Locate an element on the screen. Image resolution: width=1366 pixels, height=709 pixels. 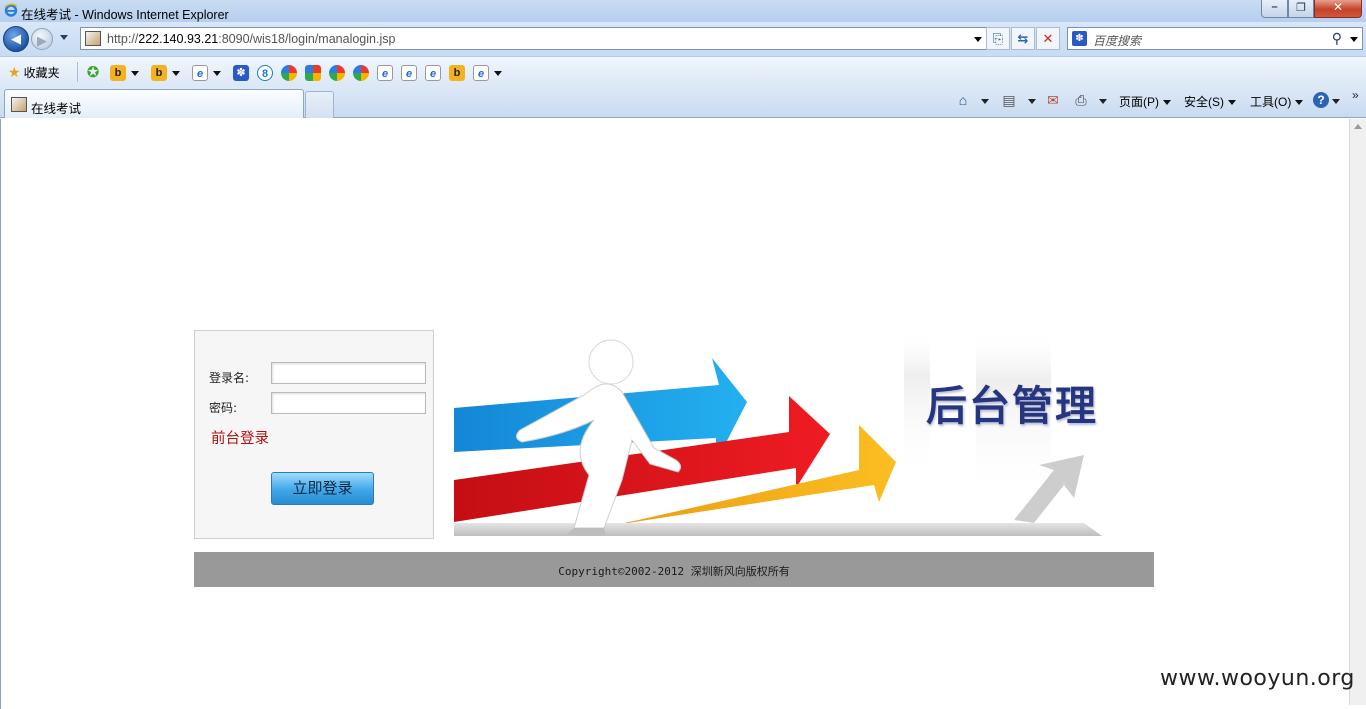
arrow-left-icon: ◀ is located at coordinates (16, 38).